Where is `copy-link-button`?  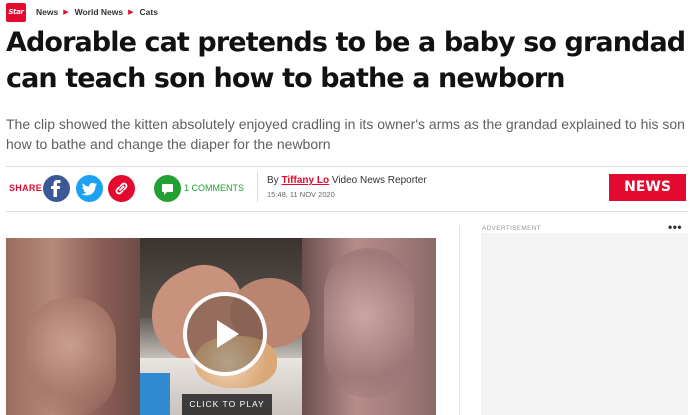 copy-link-button is located at coordinates (121, 188).